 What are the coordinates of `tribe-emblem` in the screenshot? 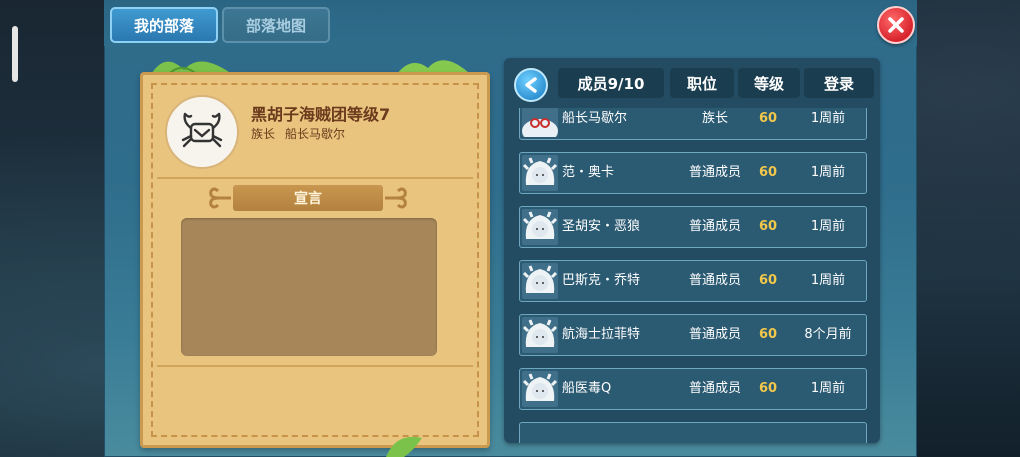 It's located at (202, 132).